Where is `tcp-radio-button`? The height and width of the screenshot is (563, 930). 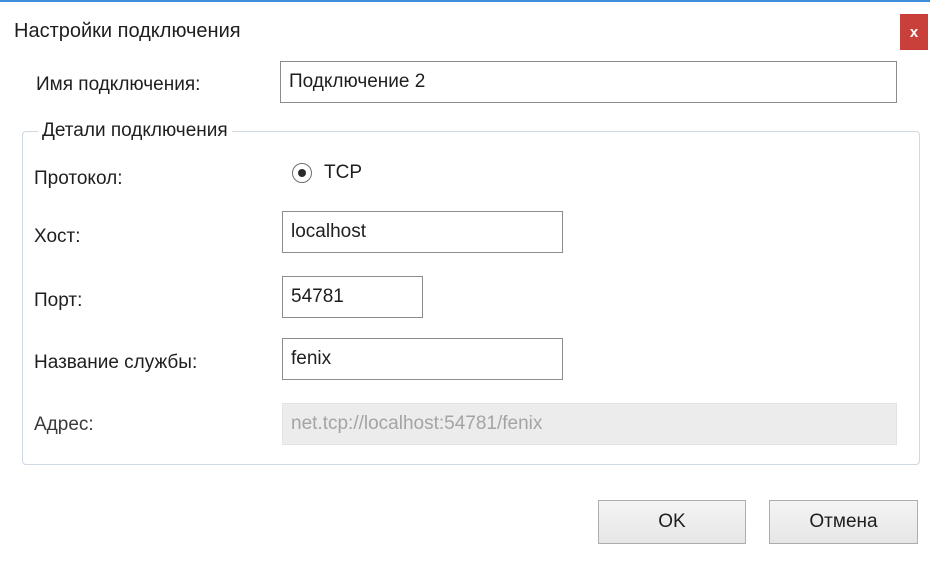
tcp-radio-button is located at coordinates (302, 173).